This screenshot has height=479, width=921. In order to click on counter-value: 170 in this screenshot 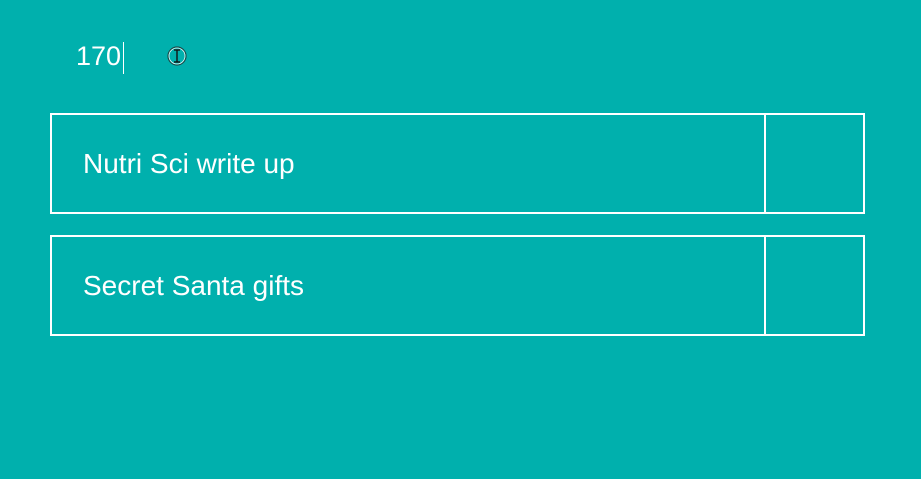, I will do `click(99, 56)`.